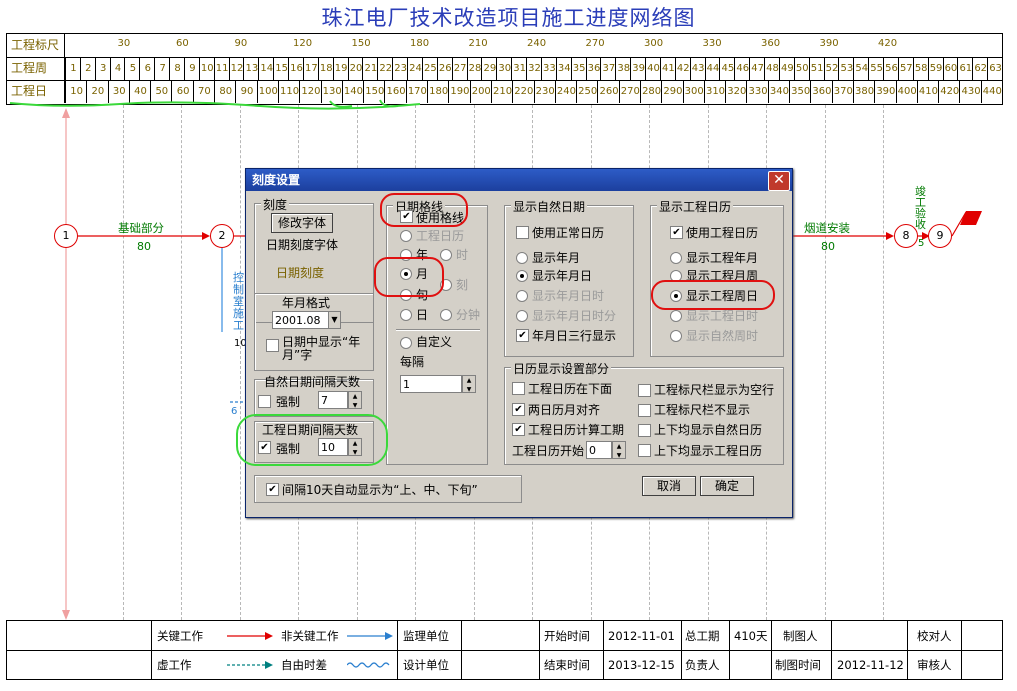 This screenshot has width=1017, height=691. What do you see at coordinates (275, 204) in the screenshot?
I see `scale-group-title: 刻度` at bounding box center [275, 204].